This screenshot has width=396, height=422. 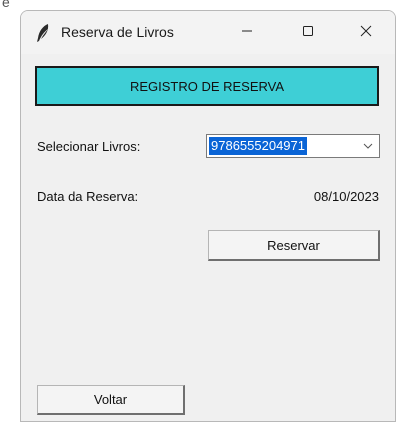 I want to click on back-button: Voltar, so click(x=111, y=400).